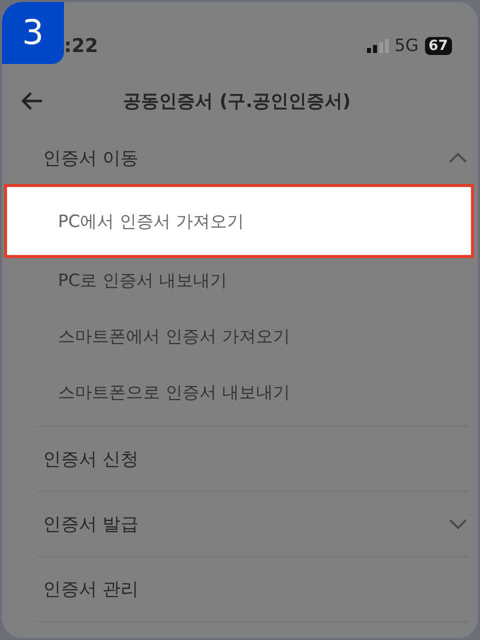  I want to click on submenu-item: 스마트폰에서 인증서 가져오기, so click(252, 336).